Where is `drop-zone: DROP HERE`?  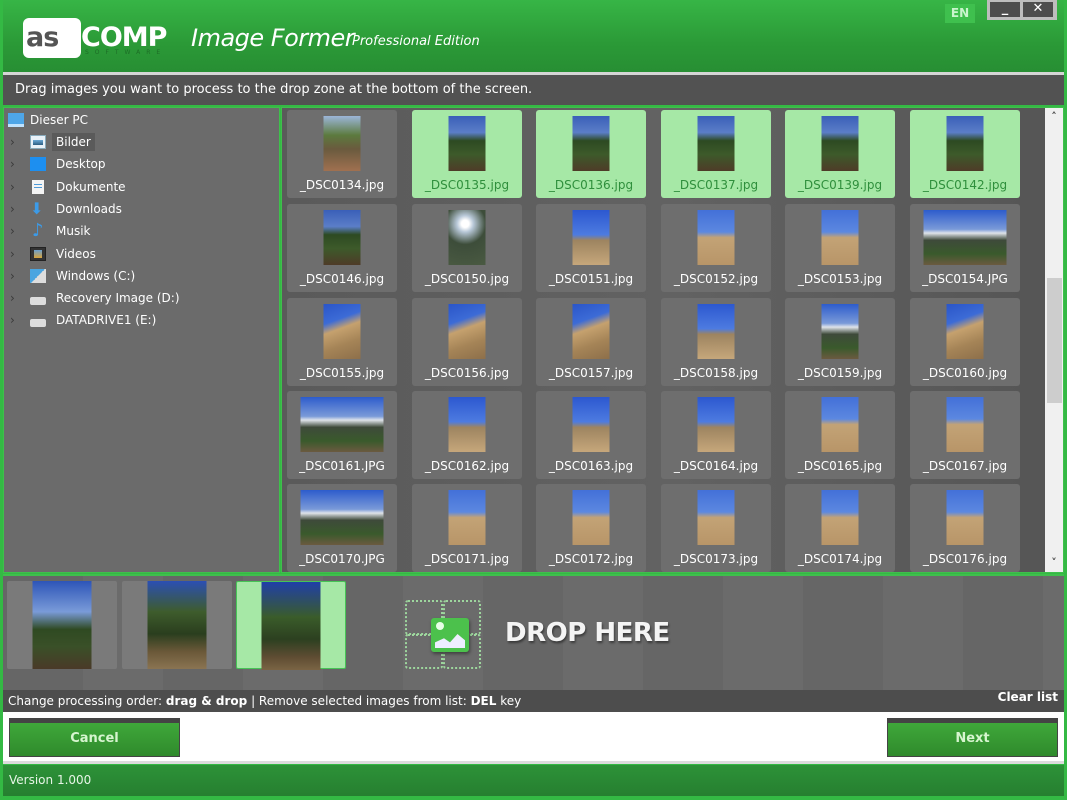
drop-zone: DROP HERE is located at coordinates (548, 633).